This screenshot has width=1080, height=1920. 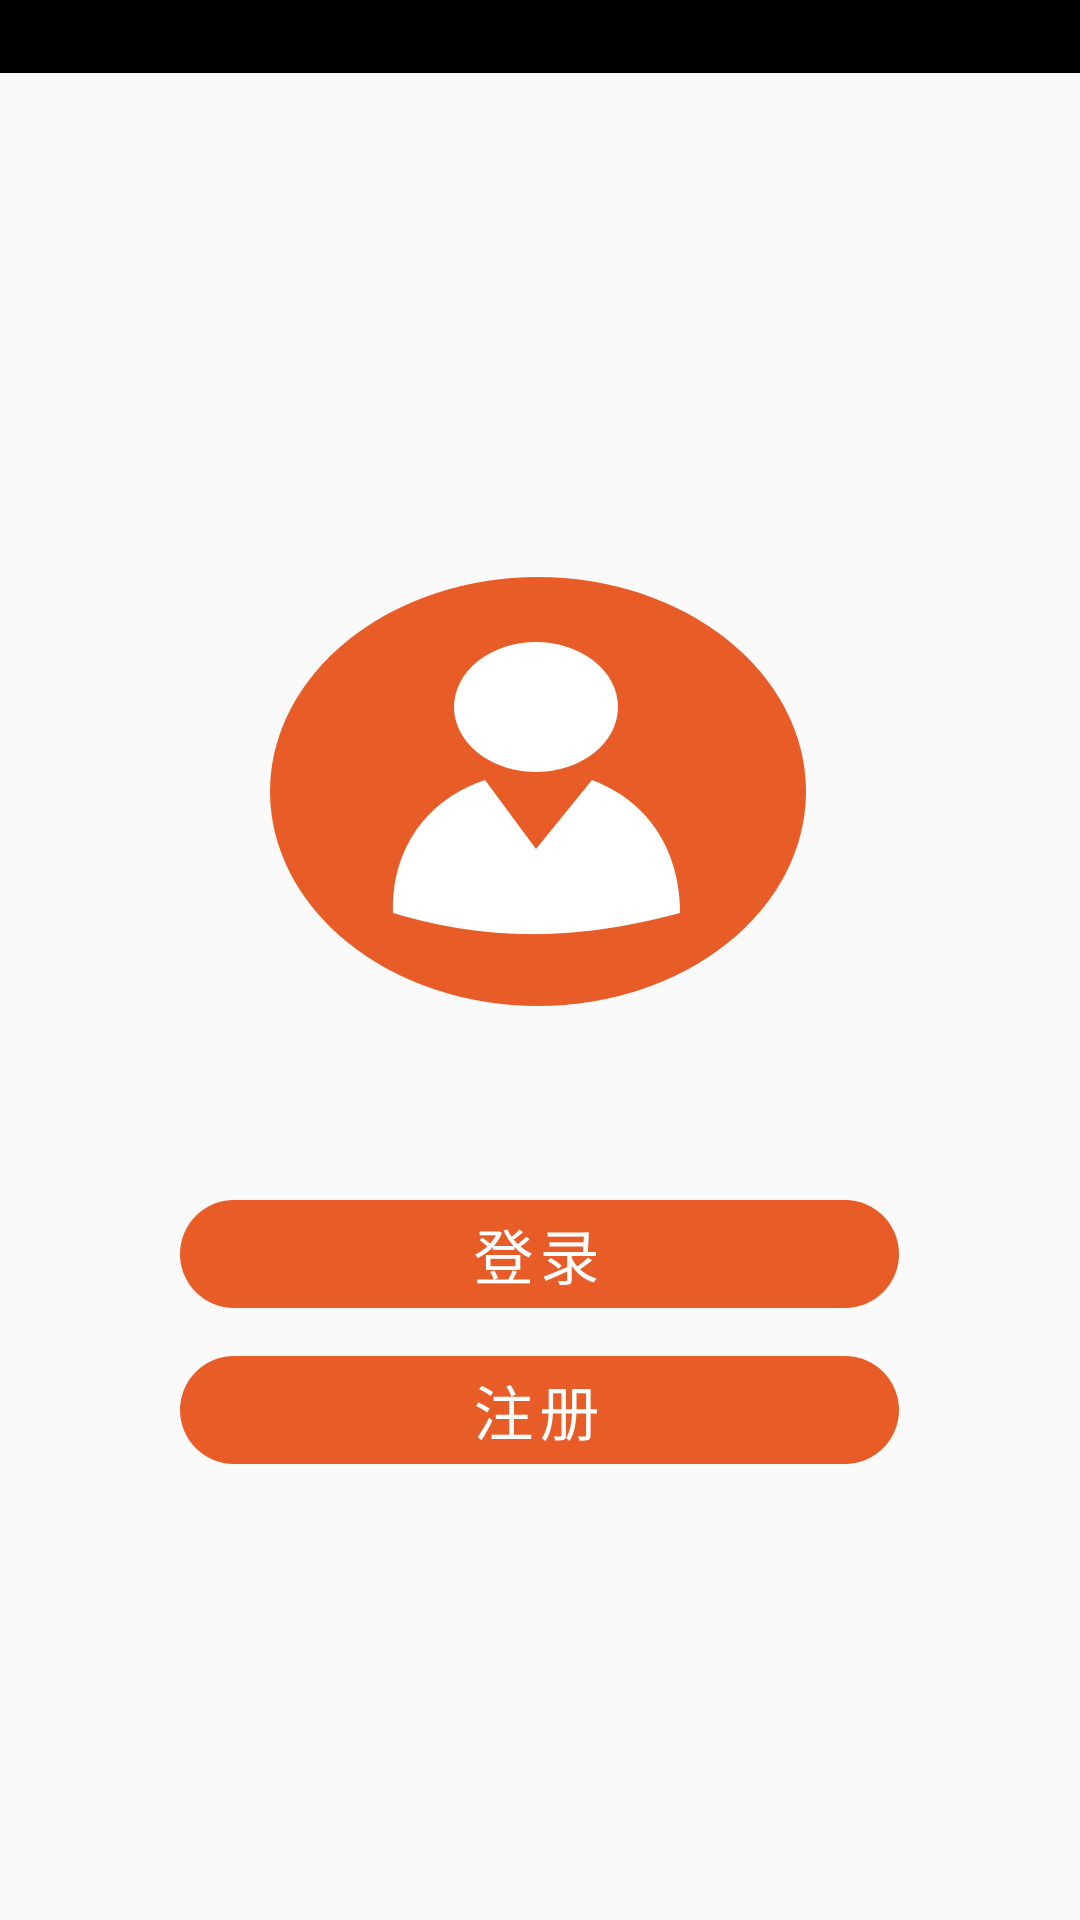 I want to click on user-avatar-icon, so click(x=538, y=791).